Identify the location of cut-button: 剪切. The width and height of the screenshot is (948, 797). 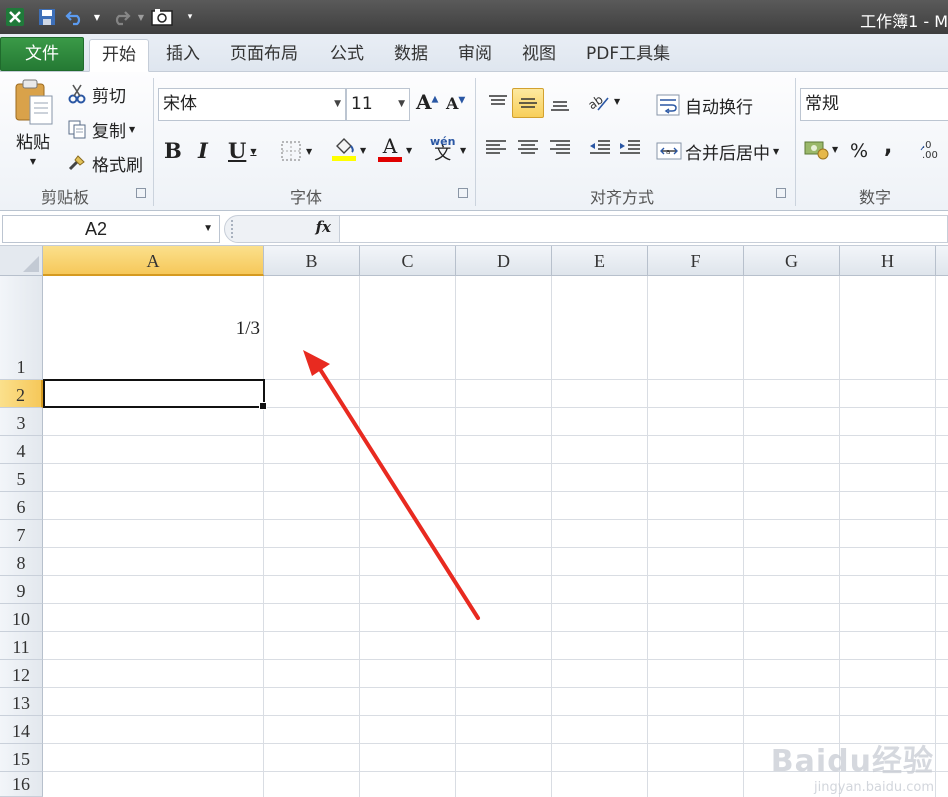
(96, 94).